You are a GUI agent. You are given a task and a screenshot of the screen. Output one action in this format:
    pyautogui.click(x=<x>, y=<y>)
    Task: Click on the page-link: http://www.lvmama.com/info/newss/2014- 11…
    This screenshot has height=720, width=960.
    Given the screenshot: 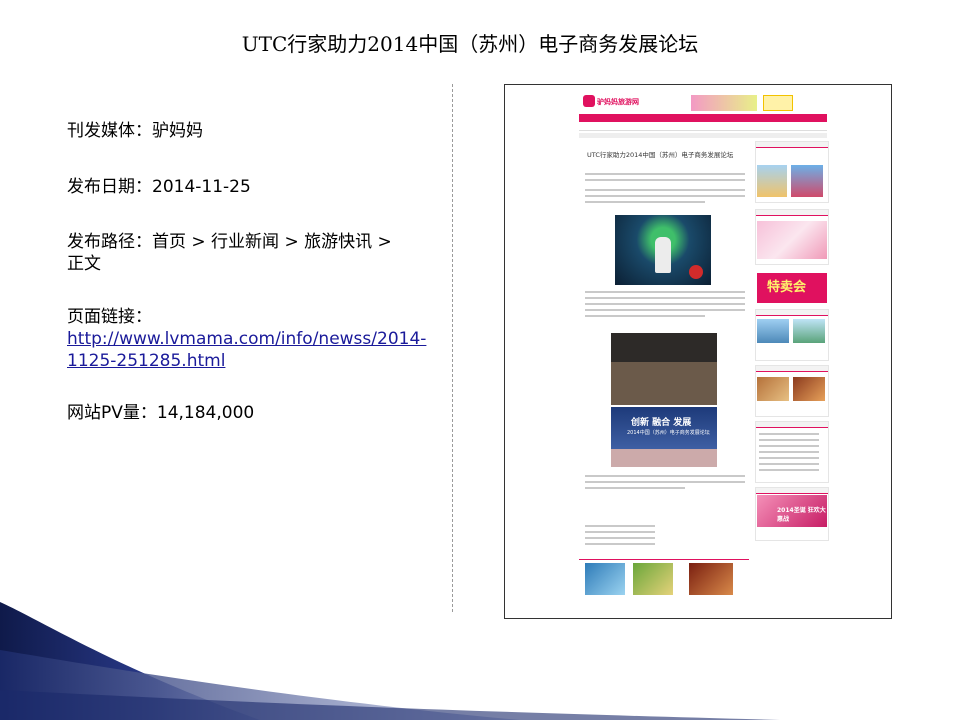 What is the action you would take?
    pyautogui.click(x=246, y=350)
    